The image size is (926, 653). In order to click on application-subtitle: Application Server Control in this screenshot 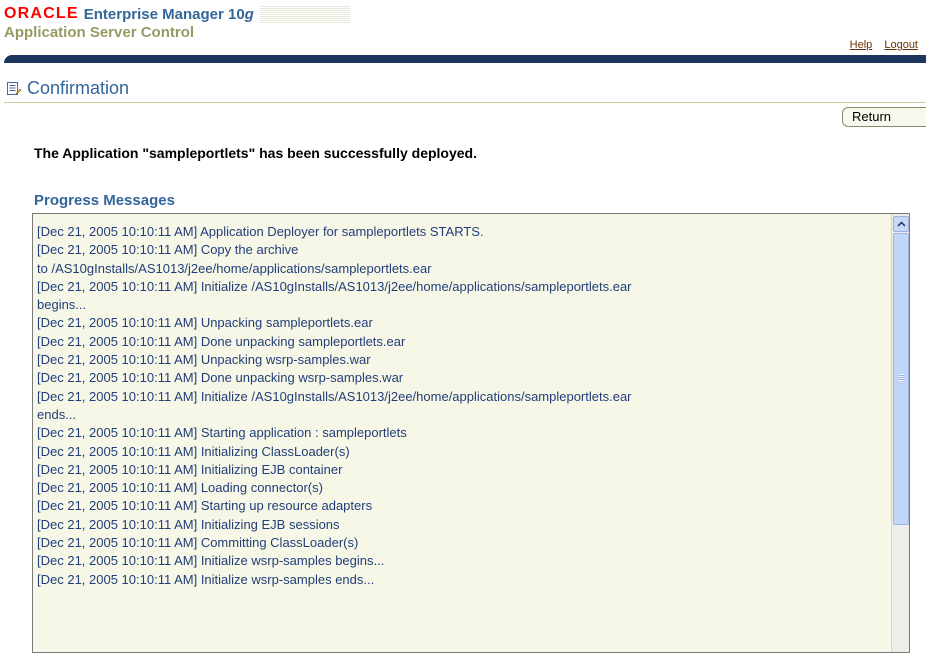, I will do `click(99, 32)`.